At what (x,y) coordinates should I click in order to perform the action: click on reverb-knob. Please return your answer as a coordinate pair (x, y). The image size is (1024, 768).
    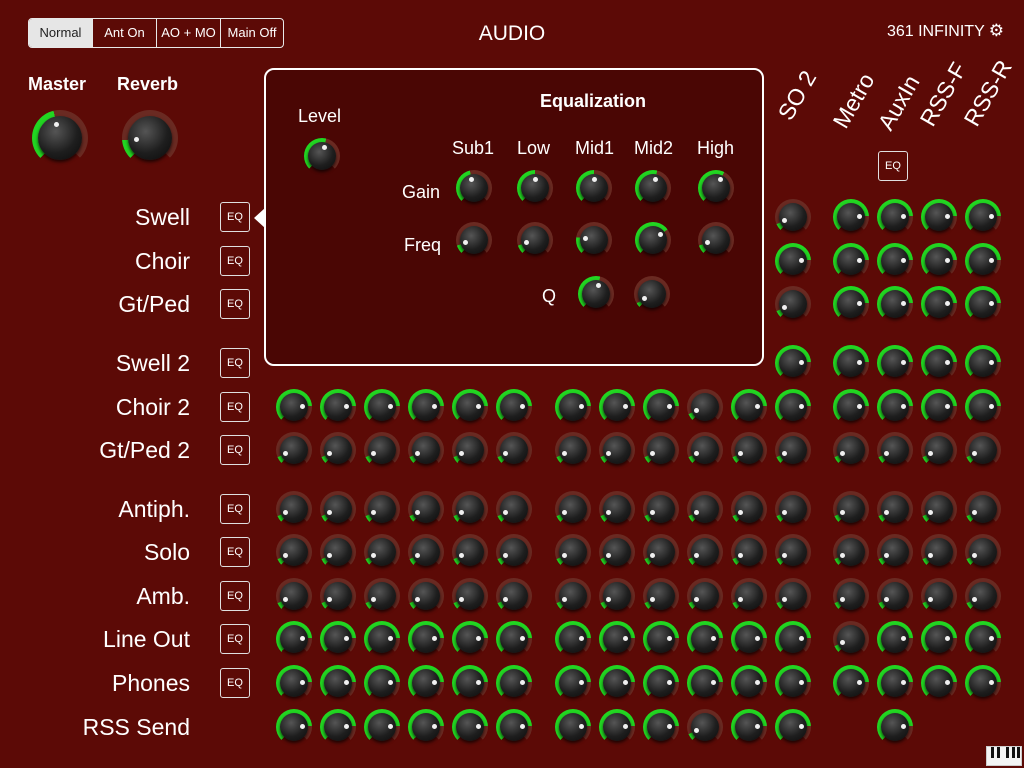
    Looking at the image, I should click on (150, 138).